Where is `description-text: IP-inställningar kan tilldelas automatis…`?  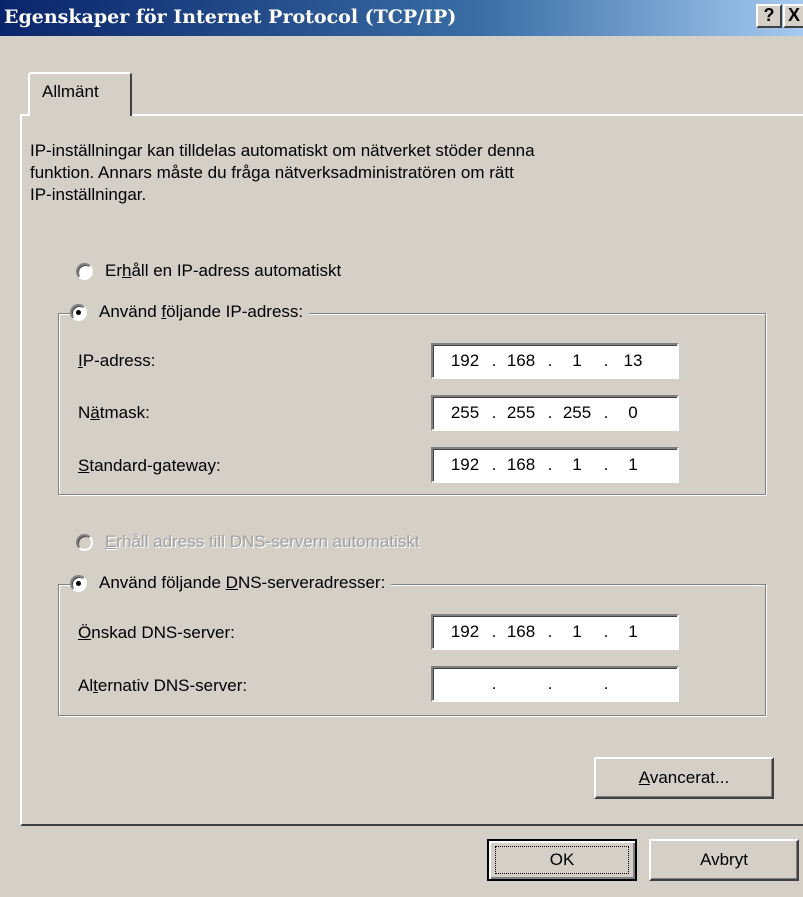 description-text: IP-inställningar kan tilldelas automatis… is located at coordinates (380, 173).